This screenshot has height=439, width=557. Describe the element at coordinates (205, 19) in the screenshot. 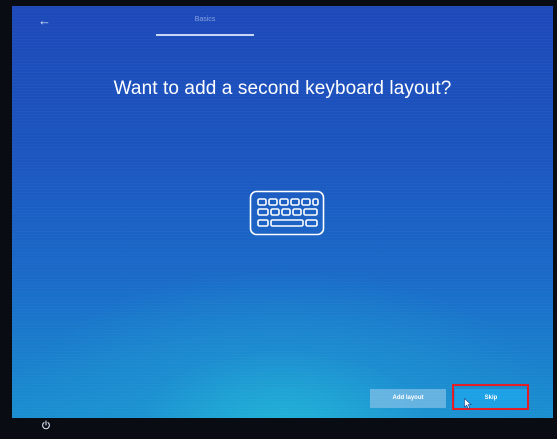

I see `progress-tab: Basics` at that location.